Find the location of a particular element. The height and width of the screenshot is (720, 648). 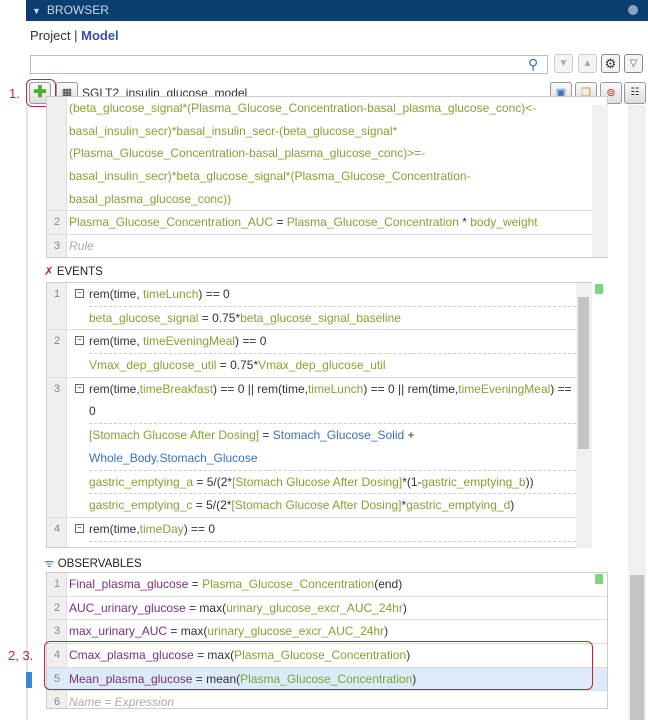

code-token: timeLunch is located at coordinates (335, 388).